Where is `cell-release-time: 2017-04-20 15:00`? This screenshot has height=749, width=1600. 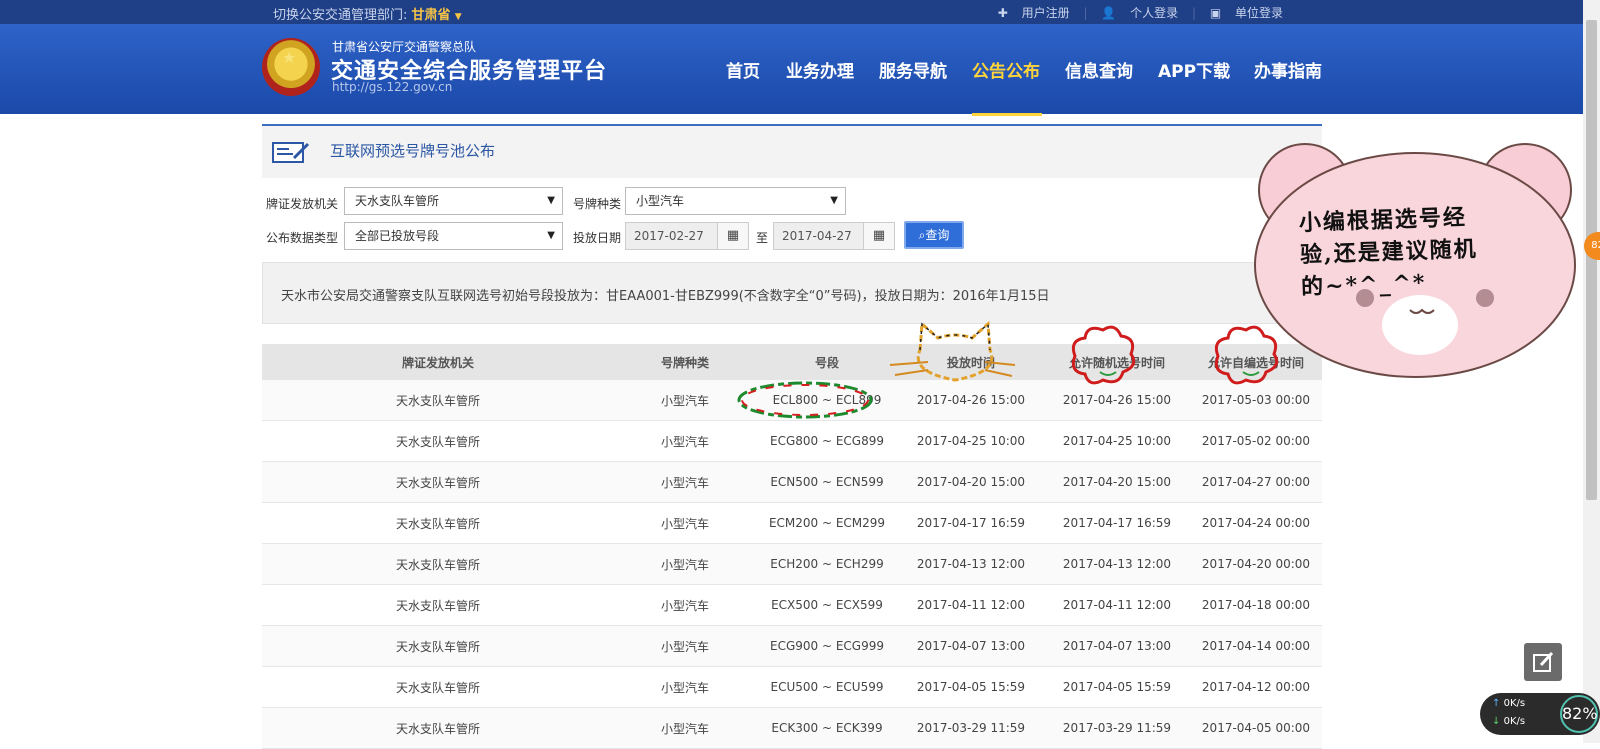
cell-release-time: 2017-04-20 15:00 is located at coordinates (971, 482).